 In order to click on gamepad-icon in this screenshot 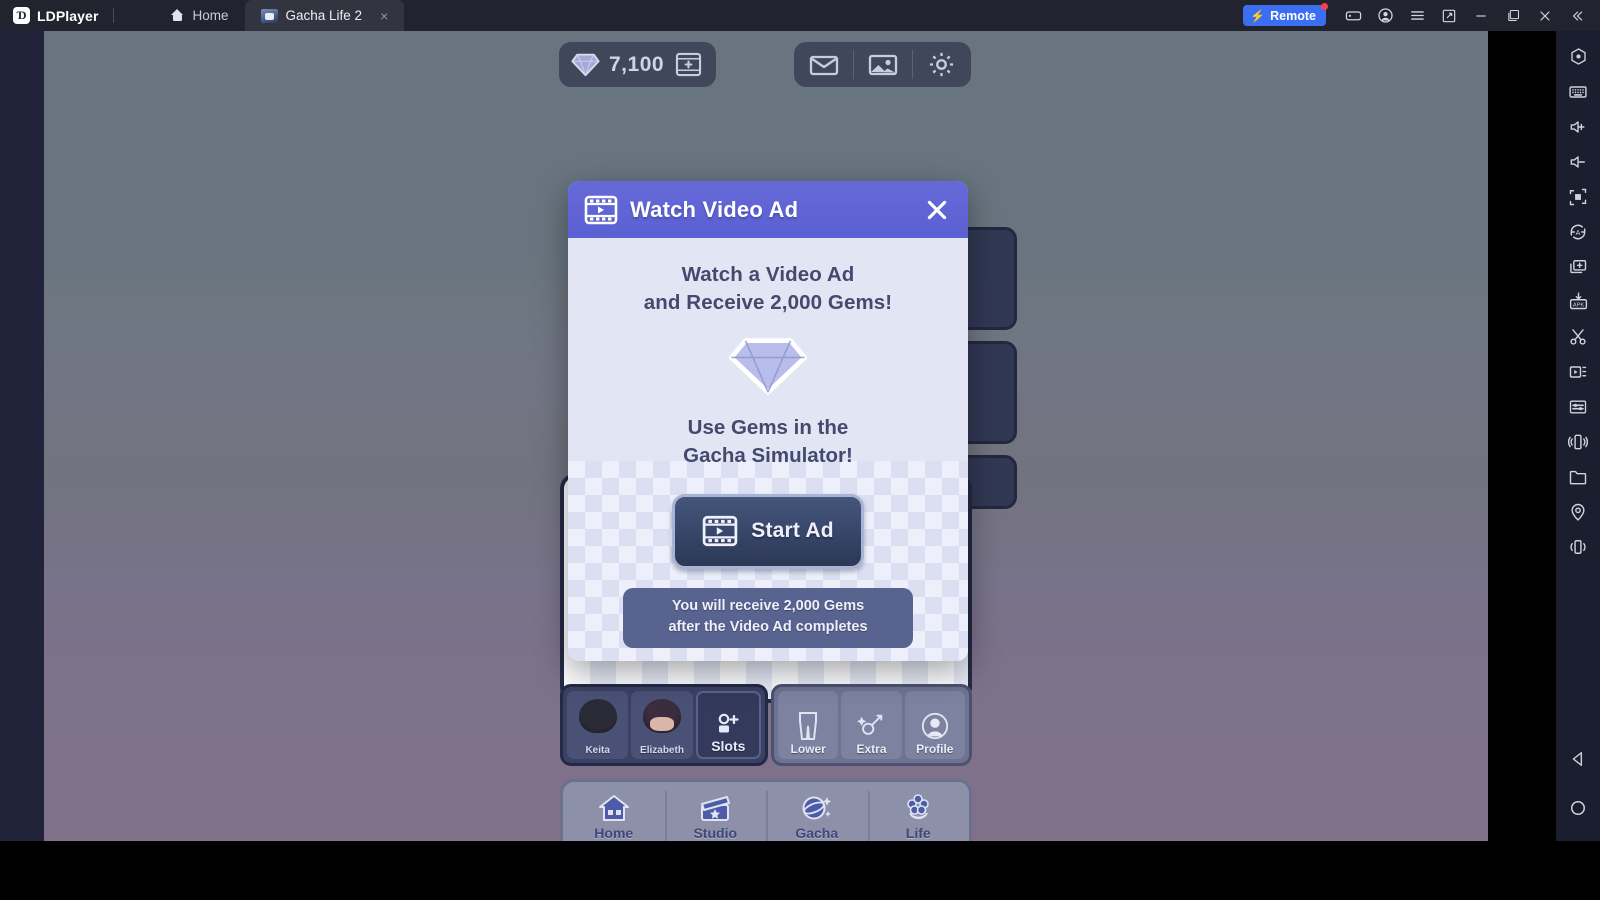, I will do `click(1353, 15)`.